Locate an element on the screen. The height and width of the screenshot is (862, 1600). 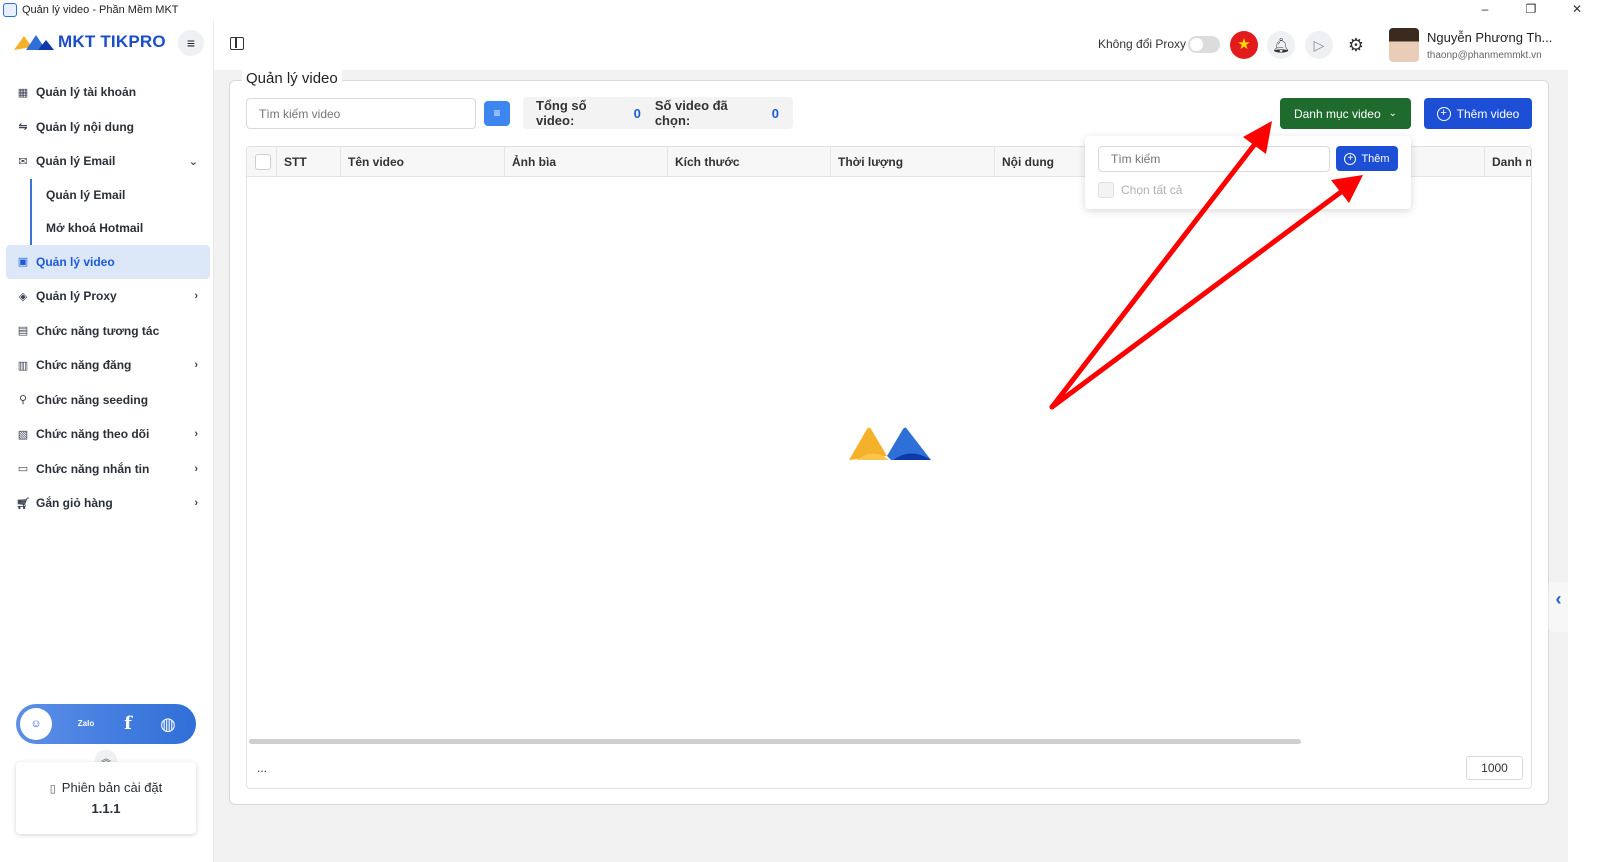
sidebar-item-label: Quản lý tài khoản is located at coordinates (86, 92).